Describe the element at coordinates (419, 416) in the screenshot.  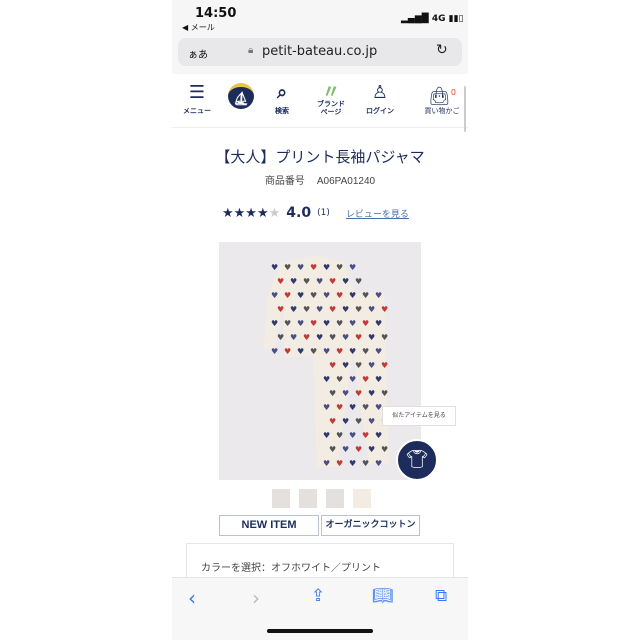
I see `similar-items-tooltip: 似たアイテムを見る` at that location.